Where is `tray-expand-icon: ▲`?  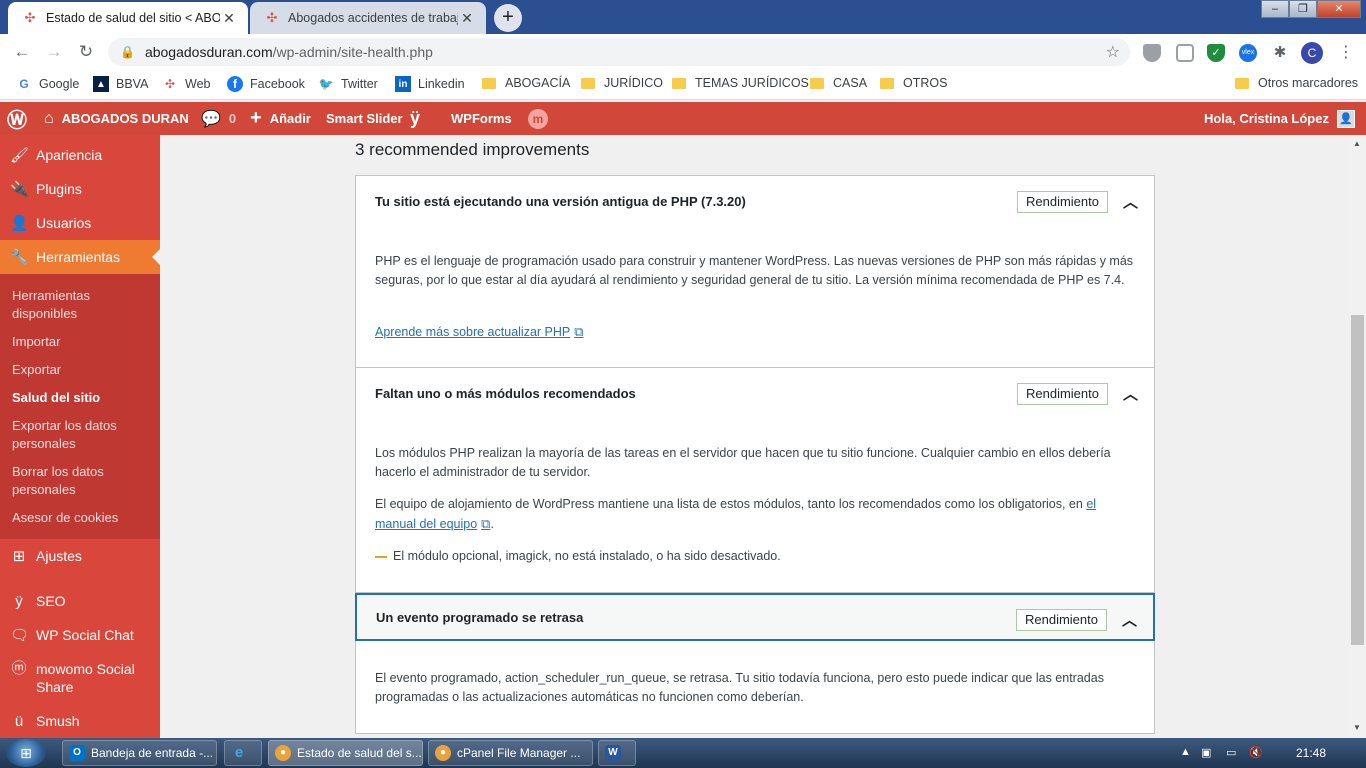 tray-expand-icon: ▲ is located at coordinates (1185, 752).